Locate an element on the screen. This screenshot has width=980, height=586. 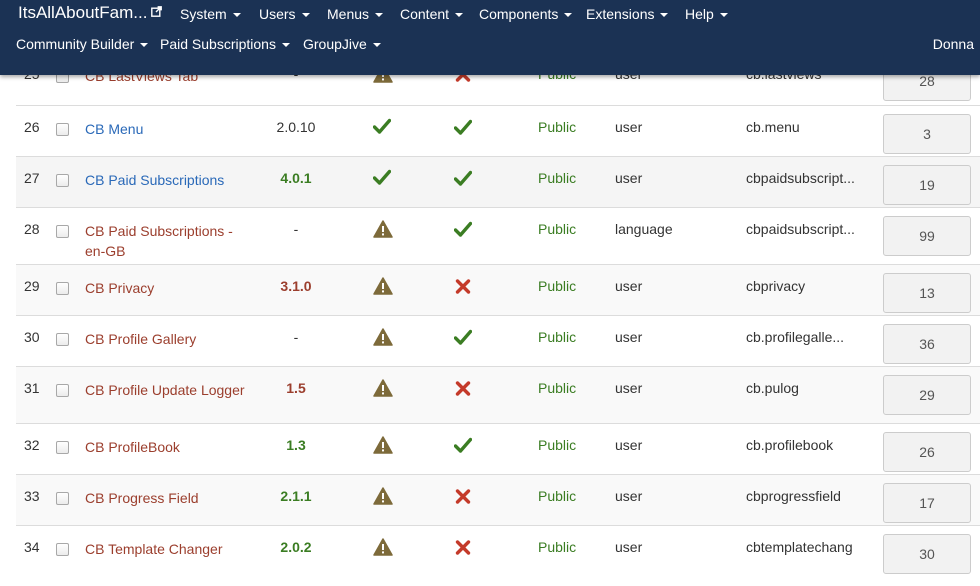
plugin-name-link: CB Paid Subscriptions - en-GB is located at coordinates (170, 241).